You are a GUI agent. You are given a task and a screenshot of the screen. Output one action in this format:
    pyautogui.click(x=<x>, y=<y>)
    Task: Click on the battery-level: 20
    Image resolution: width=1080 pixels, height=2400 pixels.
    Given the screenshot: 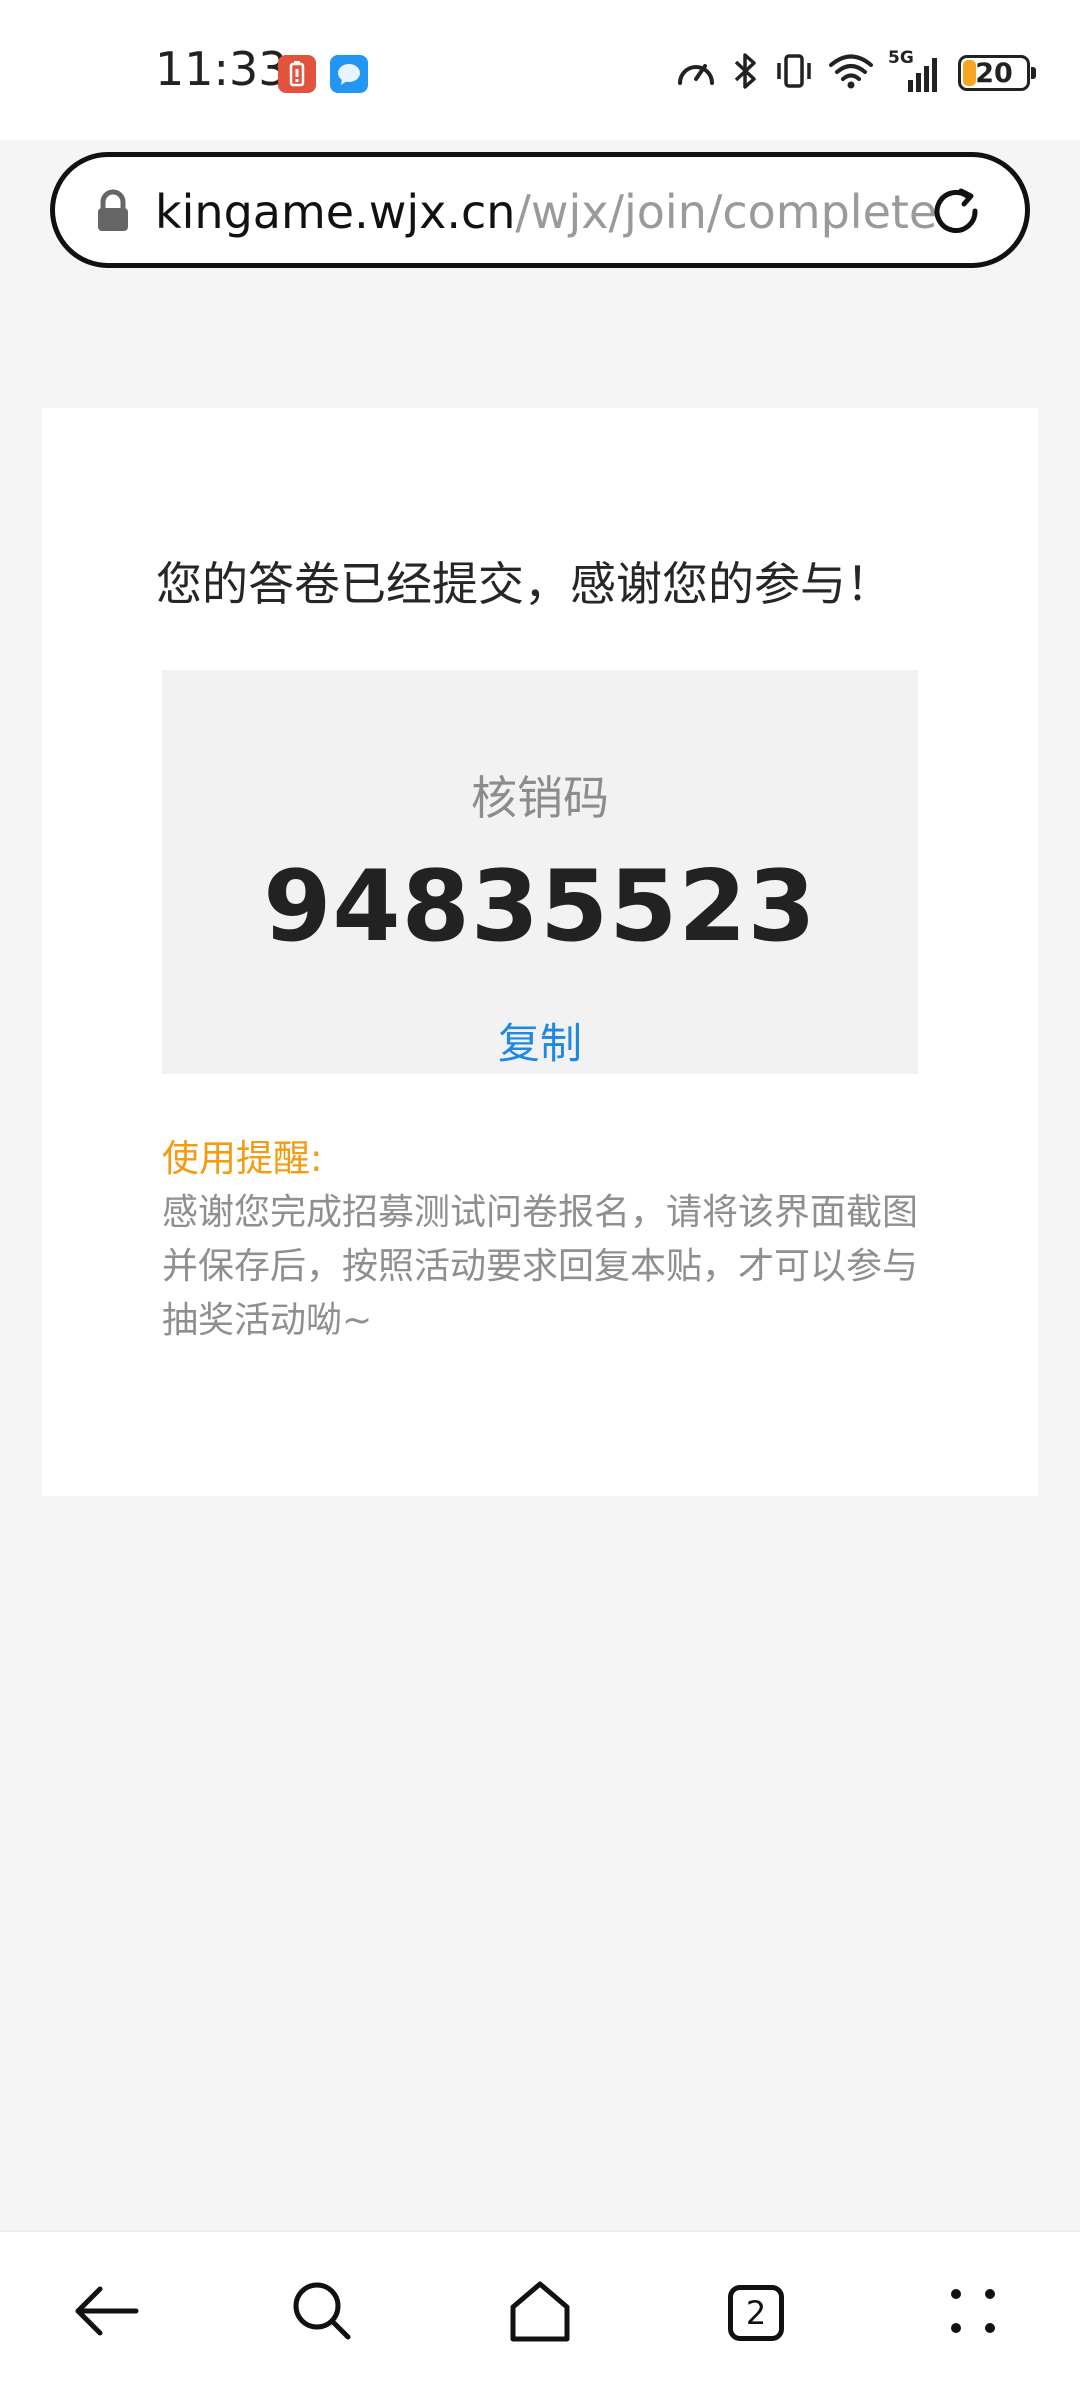 What is the action you would take?
    pyautogui.click(x=994, y=73)
    